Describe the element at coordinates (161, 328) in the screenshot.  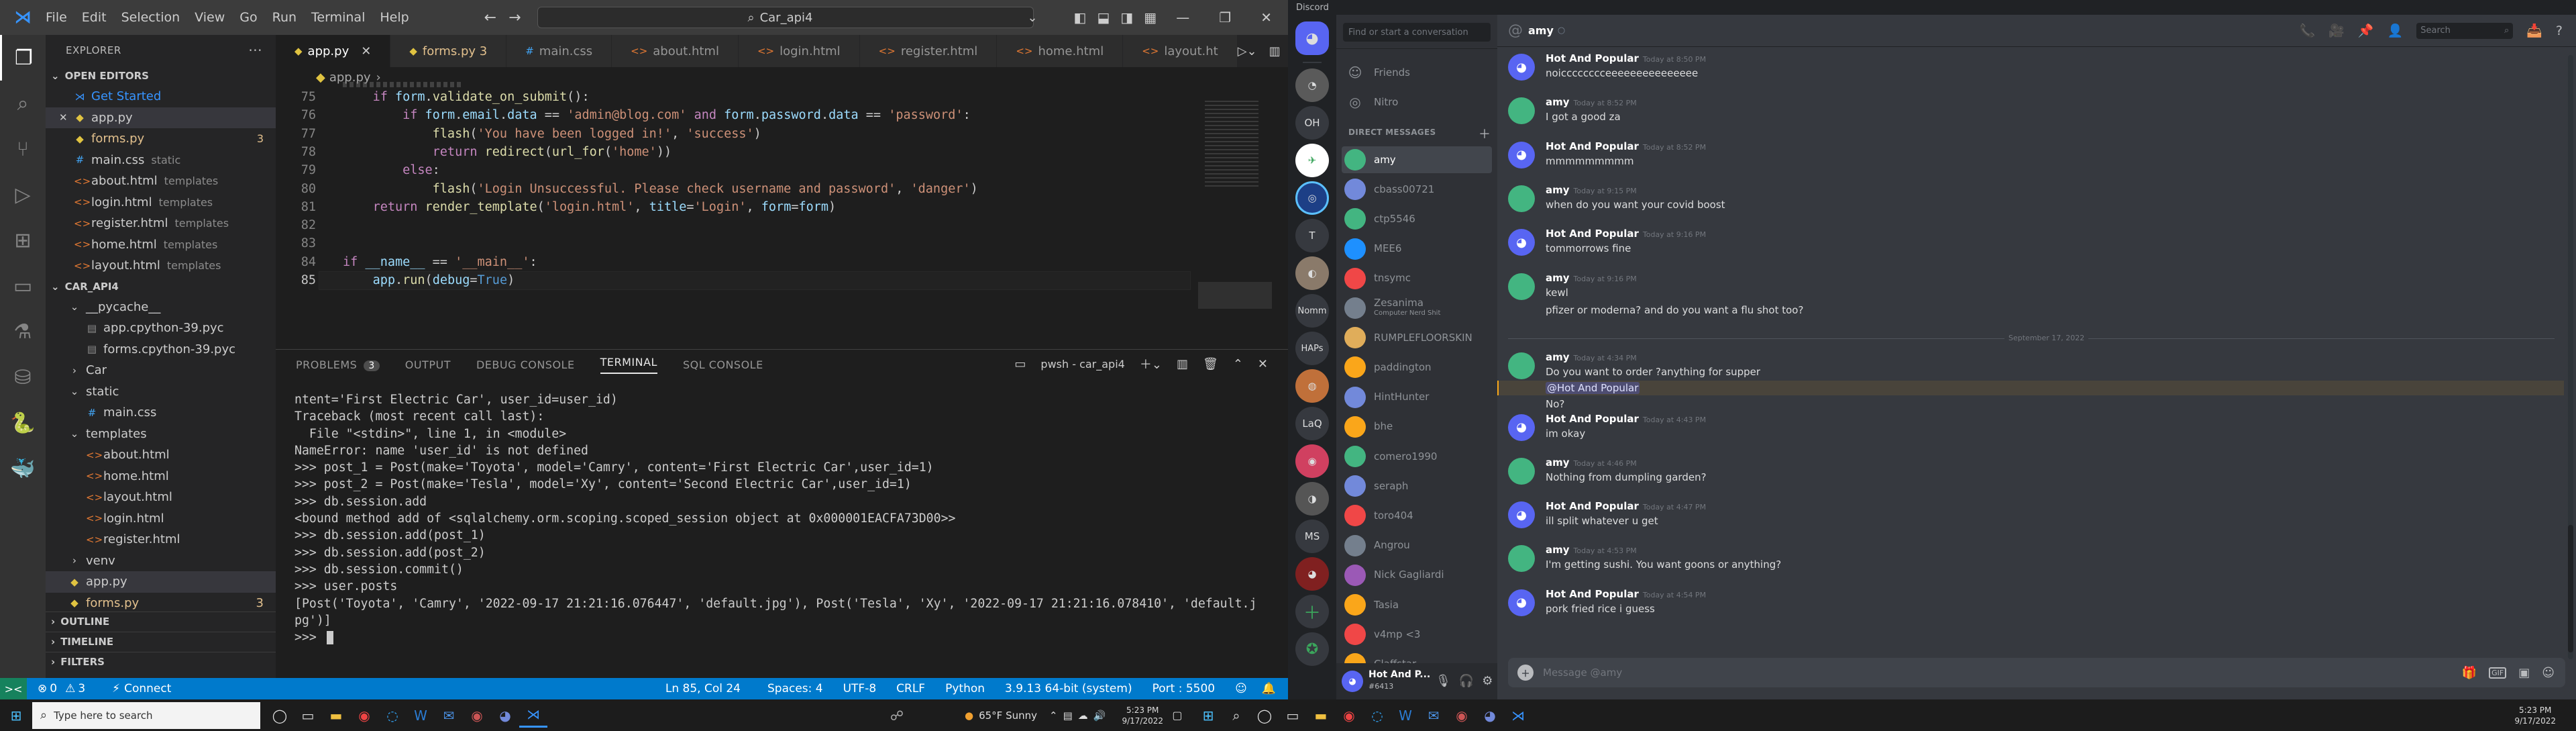
I see `tree-item: ▤ app.cpython-39.pyc` at that location.